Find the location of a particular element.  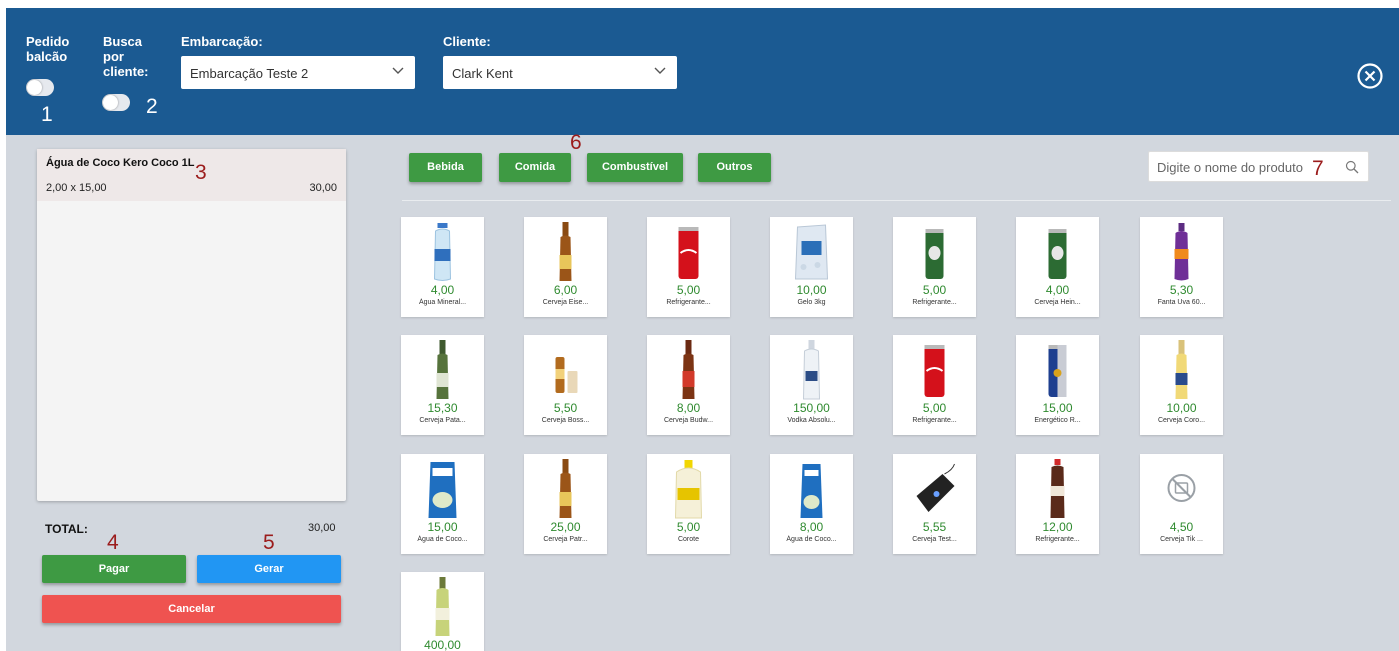

product-price: 12,00 is located at coordinates (1057, 527).